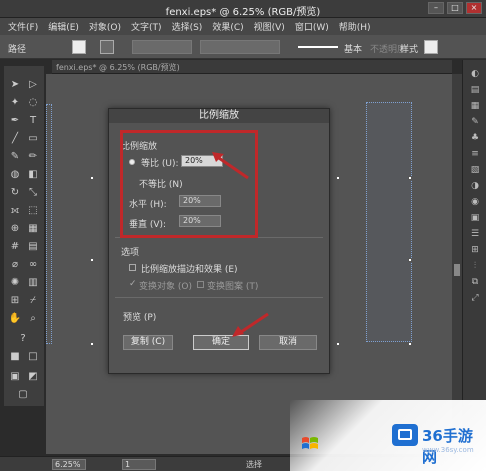 The image size is (486, 471). Describe the element at coordinates (250, 324) in the screenshot. I see `annotation-arrow-icon` at that location.